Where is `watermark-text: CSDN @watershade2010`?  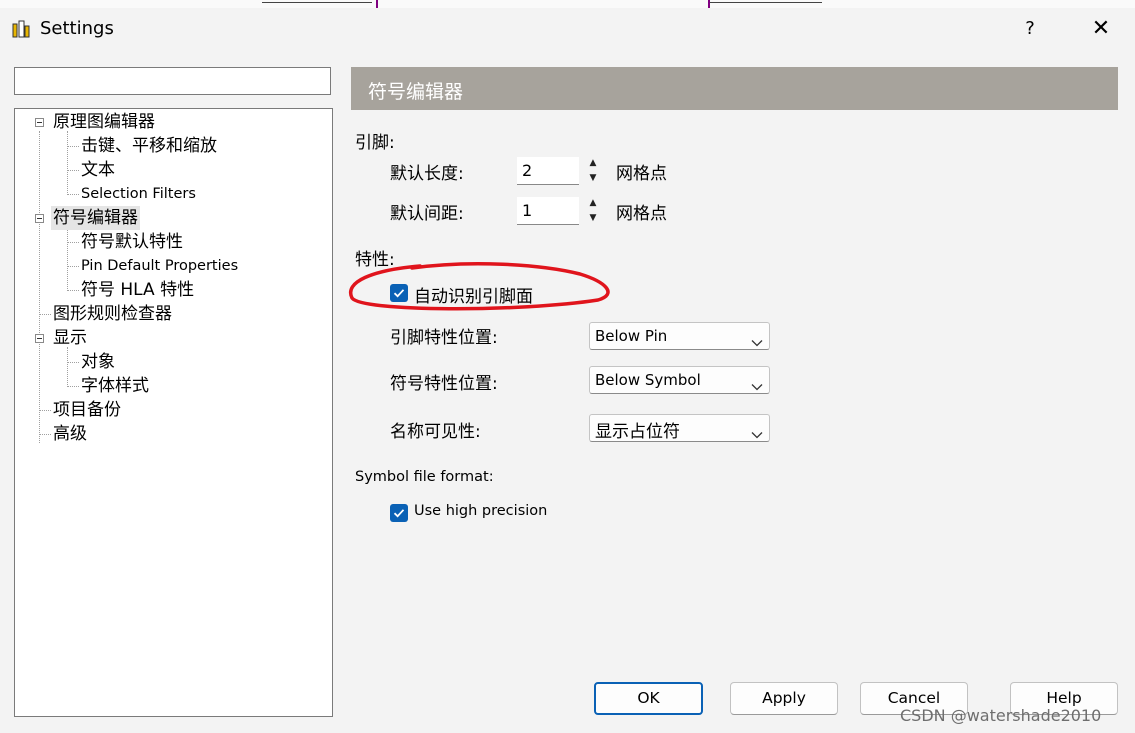 watermark-text: CSDN @watershade2010 is located at coordinates (1001, 715).